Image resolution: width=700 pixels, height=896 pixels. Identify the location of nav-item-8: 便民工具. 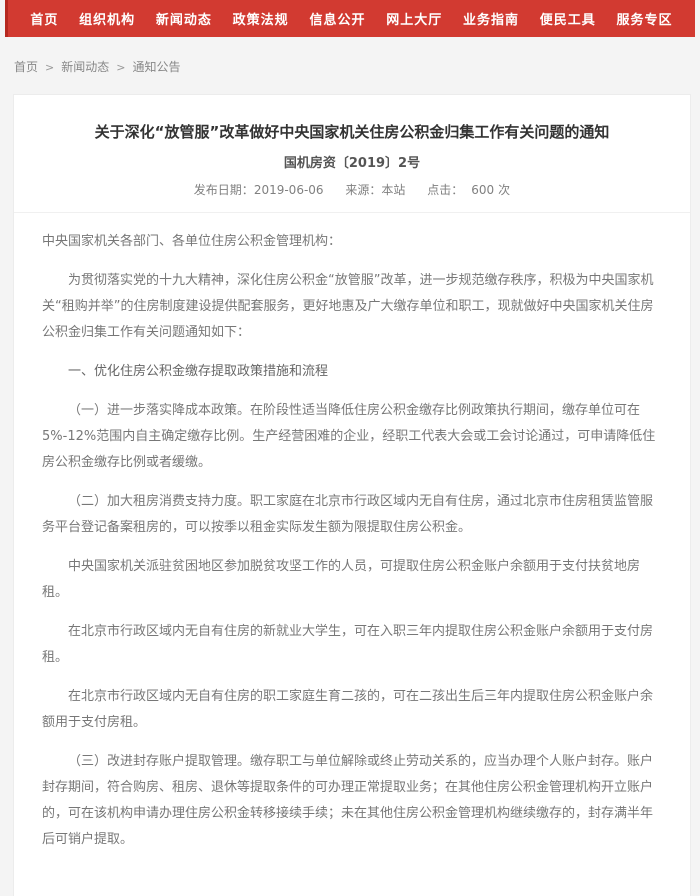
(568, 18).